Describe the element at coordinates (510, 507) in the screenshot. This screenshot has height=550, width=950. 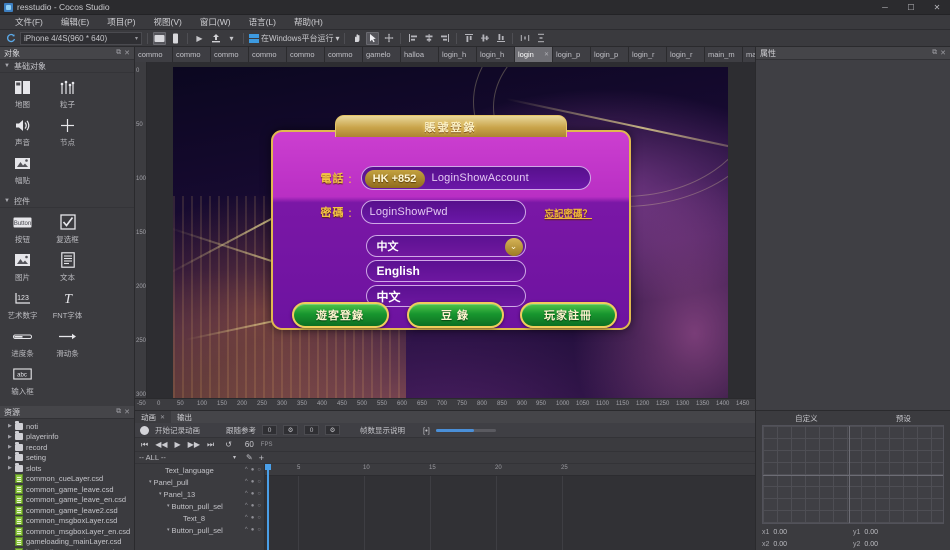
I see `timeline-track-area: 5 10 15 20 25` at that location.